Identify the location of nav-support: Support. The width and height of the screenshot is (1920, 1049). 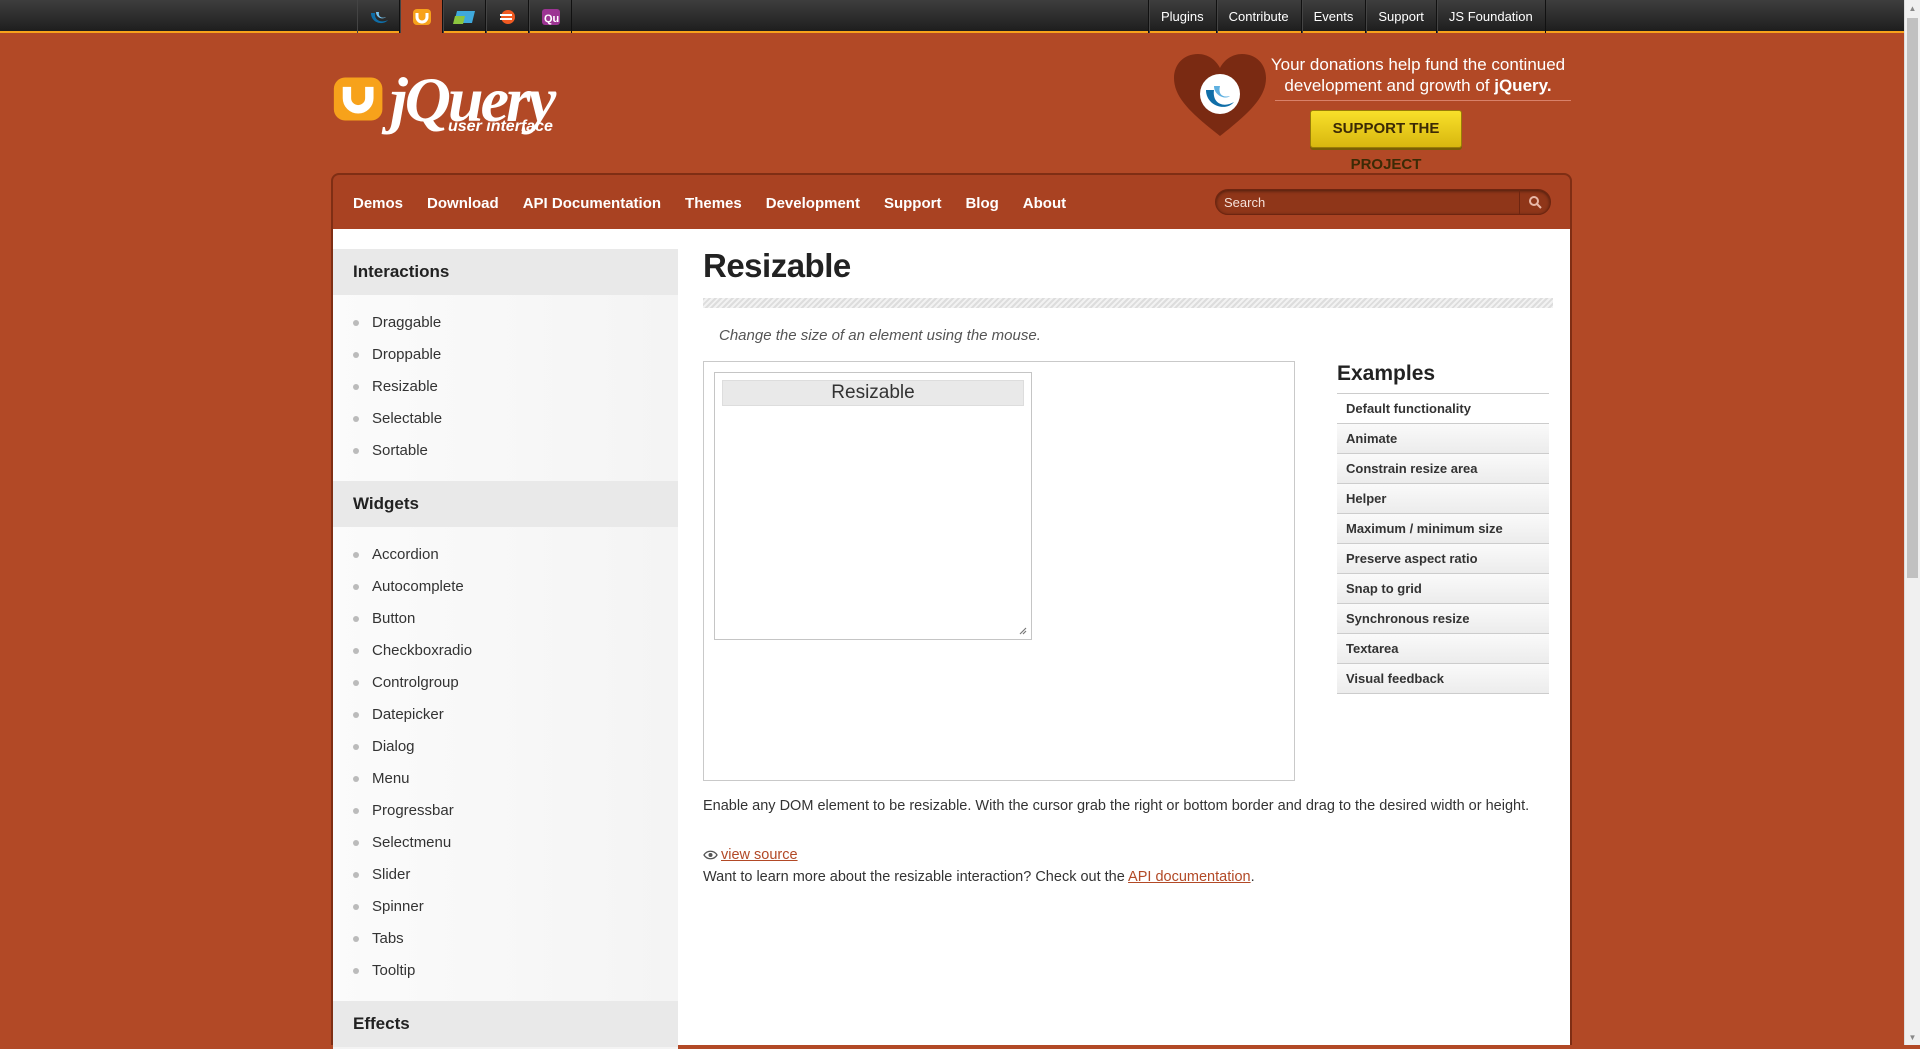
(913, 203).